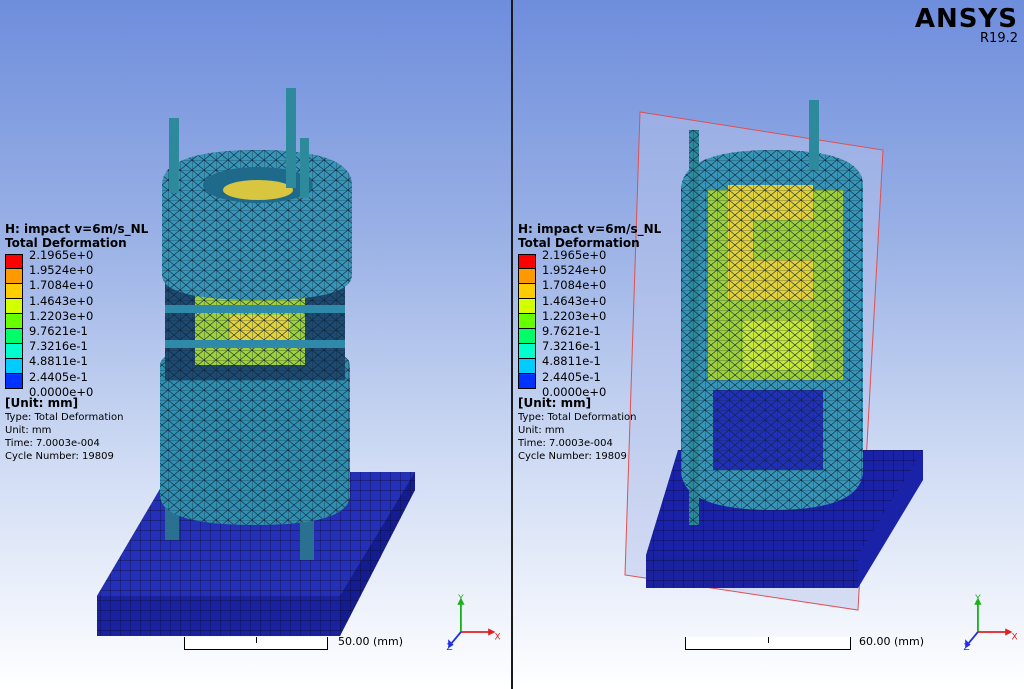  I want to click on axis-triad-right: Y X Z, so click(987, 622).